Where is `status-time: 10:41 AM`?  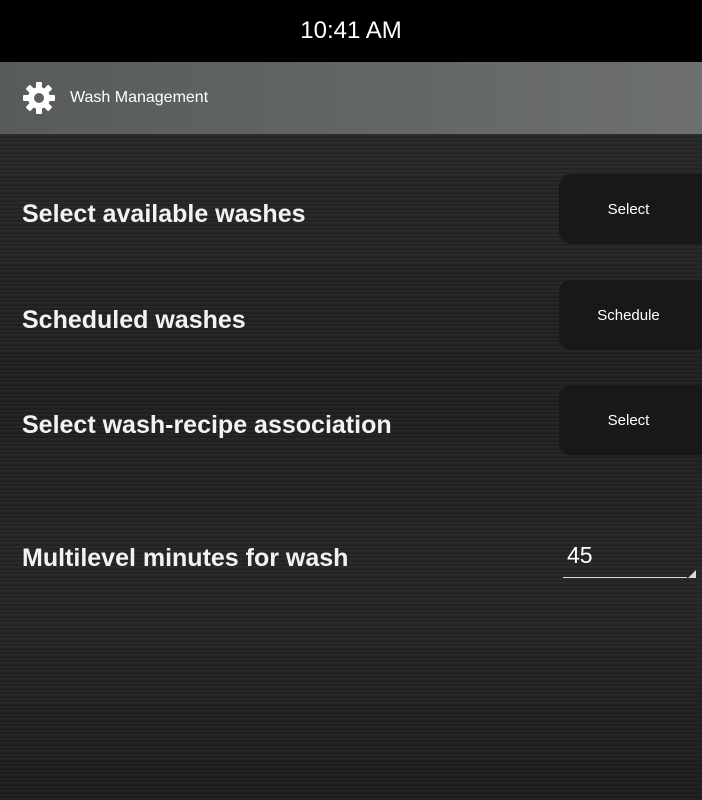 status-time: 10:41 AM is located at coordinates (351, 30).